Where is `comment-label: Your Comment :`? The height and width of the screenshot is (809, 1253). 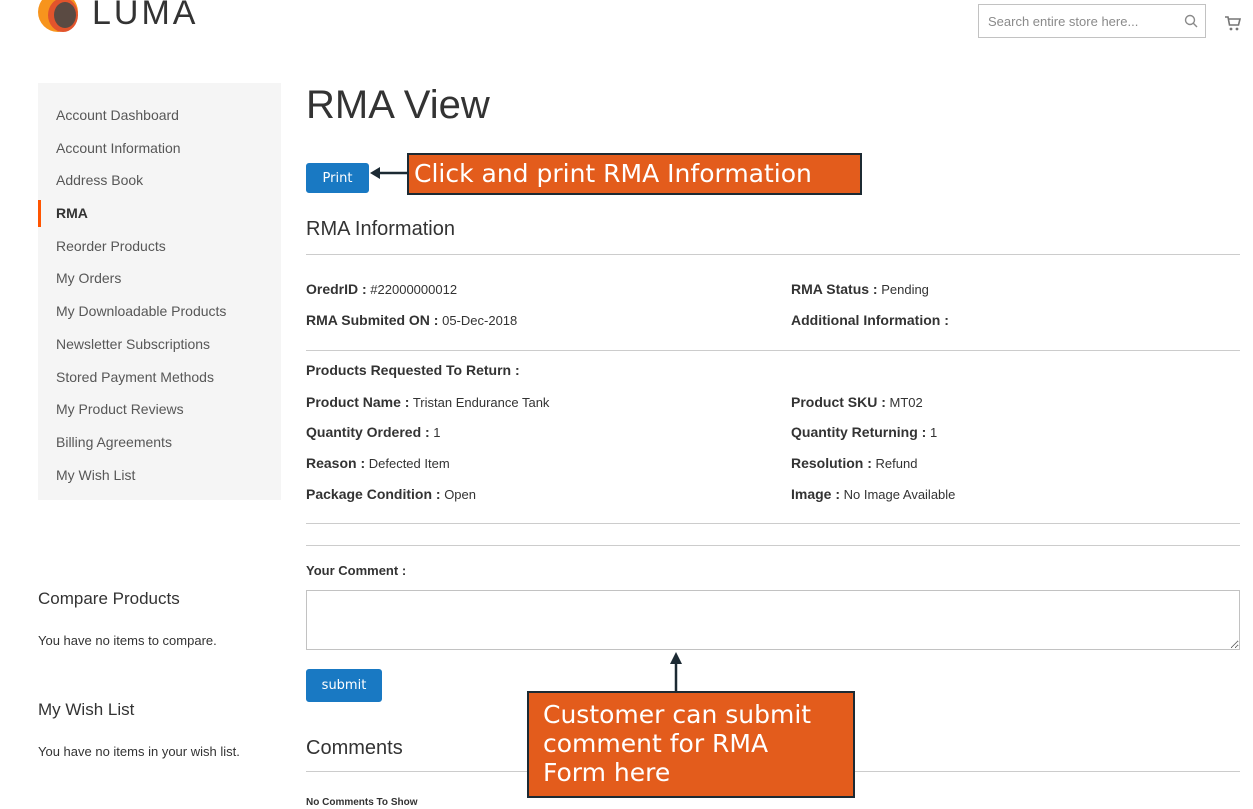 comment-label: Your Comment : is located at coordinates (356, 570).